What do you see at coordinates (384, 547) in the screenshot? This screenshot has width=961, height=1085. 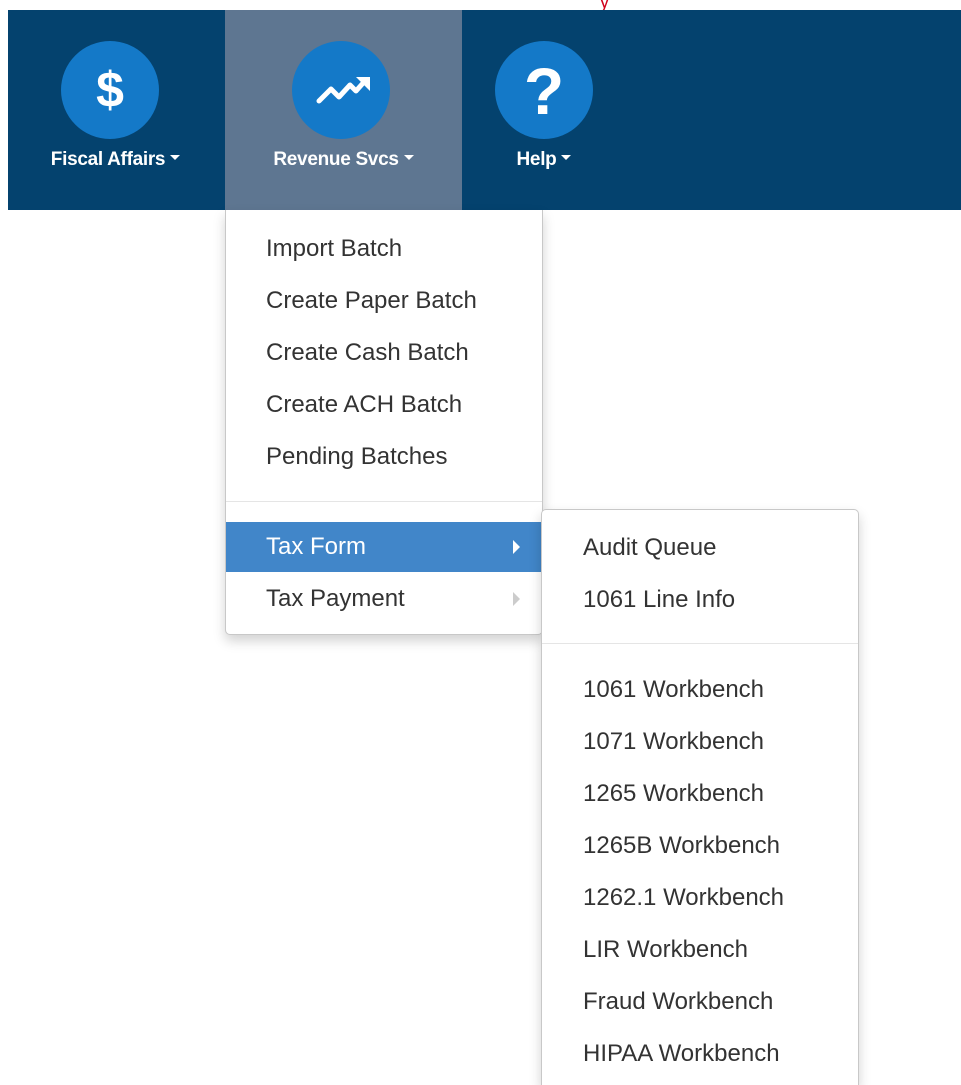 I see `menu-item-tax-form: Tax Form` at bounding box center [384, 547].